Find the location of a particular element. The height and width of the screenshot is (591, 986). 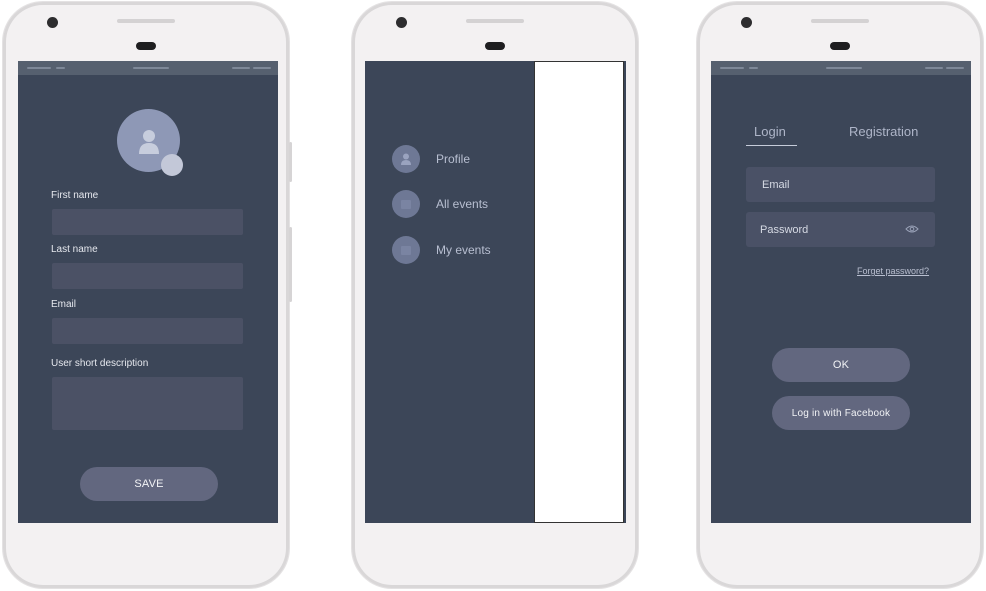

menu-item-my-events: My events is located at coordinates (441, 250).